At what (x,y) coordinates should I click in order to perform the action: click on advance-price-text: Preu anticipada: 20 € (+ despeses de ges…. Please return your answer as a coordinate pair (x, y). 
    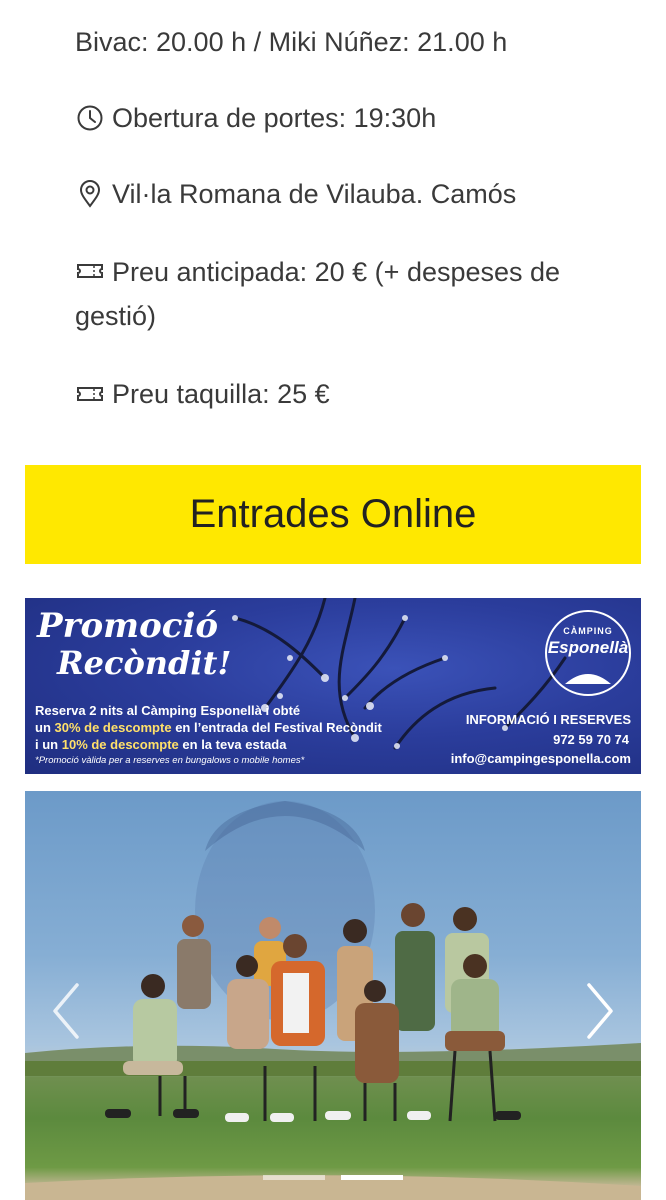
    Looking at the image, I should click on (318, 294).